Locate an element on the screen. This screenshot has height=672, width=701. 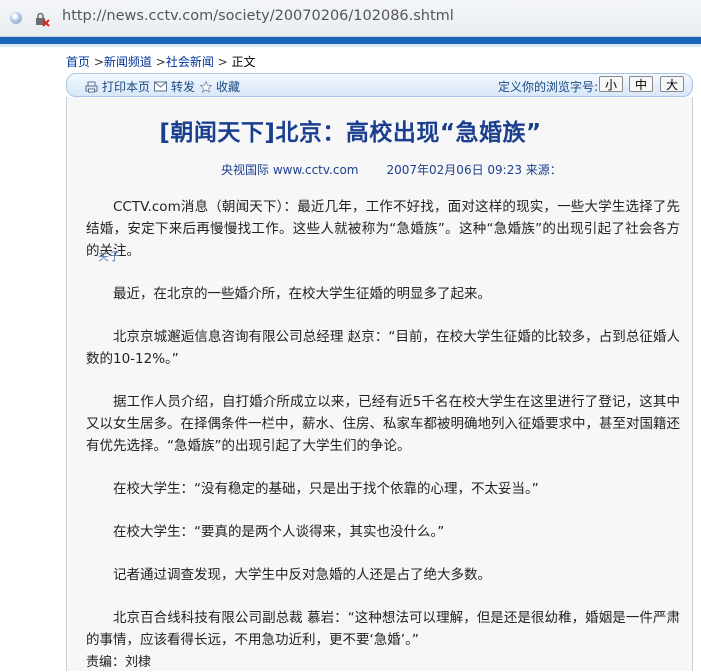
forward-button: 转发 is located at coordinates (174, 86).